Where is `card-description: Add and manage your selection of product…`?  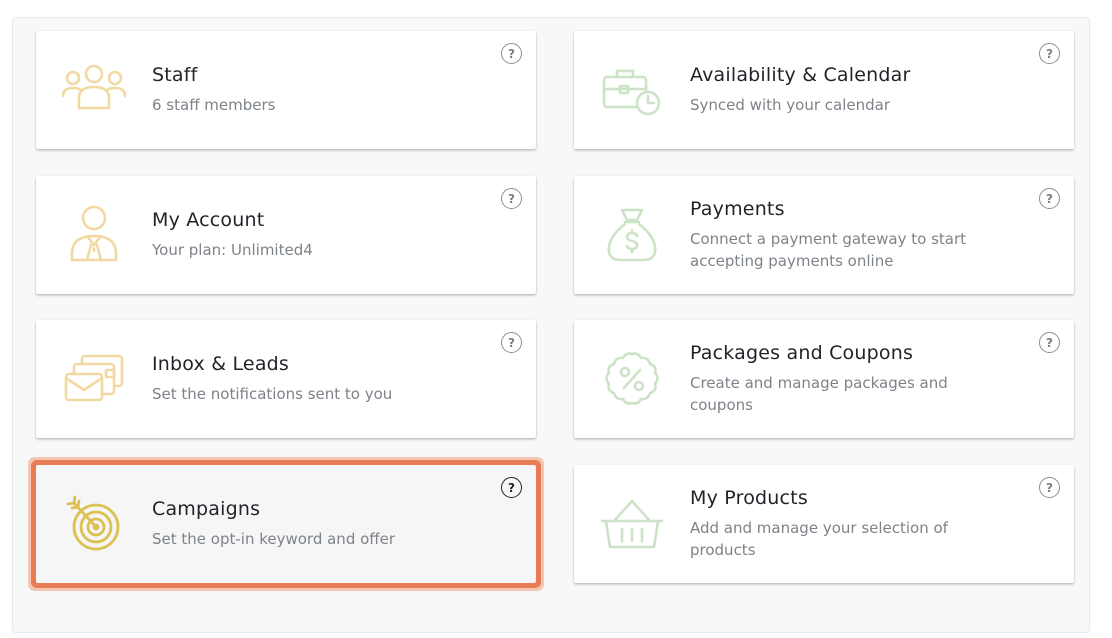
card-description: Add and manage your selection of product… is located at coordinates (819, 539).